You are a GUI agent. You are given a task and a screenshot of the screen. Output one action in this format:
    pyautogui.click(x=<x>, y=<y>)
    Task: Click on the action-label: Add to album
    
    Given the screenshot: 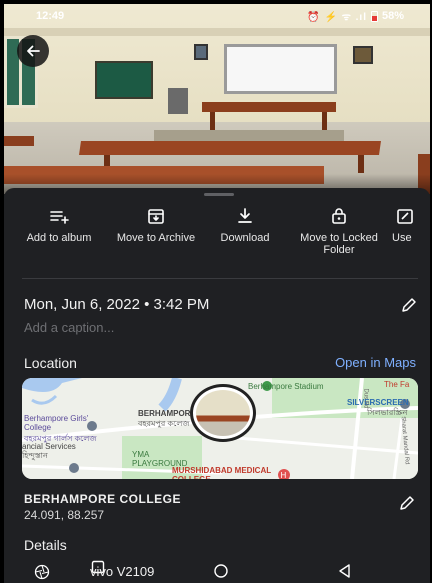 What is the action you would take?
    pyautogui.click(x=59, y=238)
    